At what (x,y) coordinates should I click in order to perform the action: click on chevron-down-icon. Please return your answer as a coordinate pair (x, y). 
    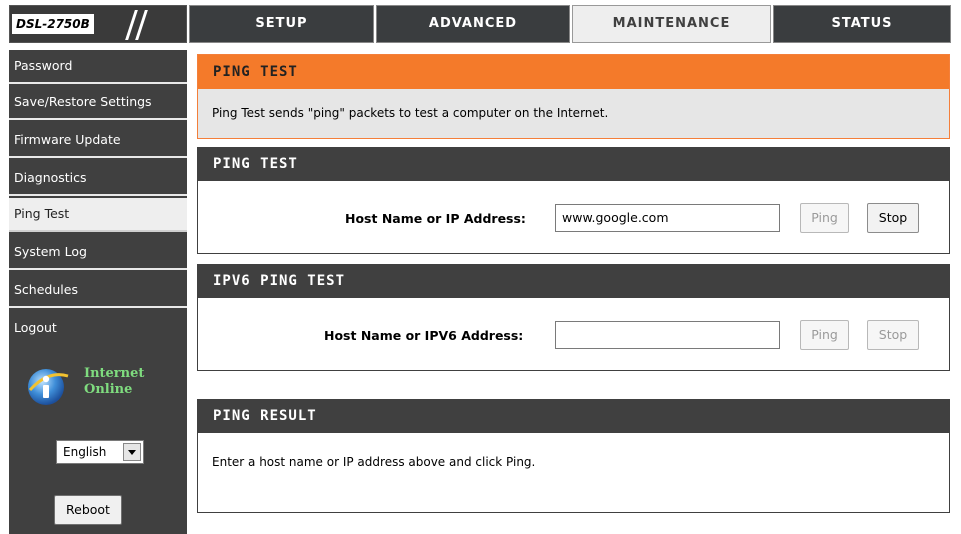
    Looking at the image, I should click on (132, 452).